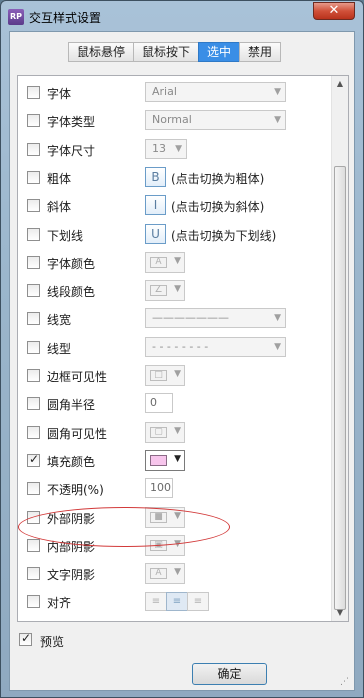  Describe the element at coordinates (71, 151) in the screenshot. I see `setting-label: 字体尺寸` at that location.